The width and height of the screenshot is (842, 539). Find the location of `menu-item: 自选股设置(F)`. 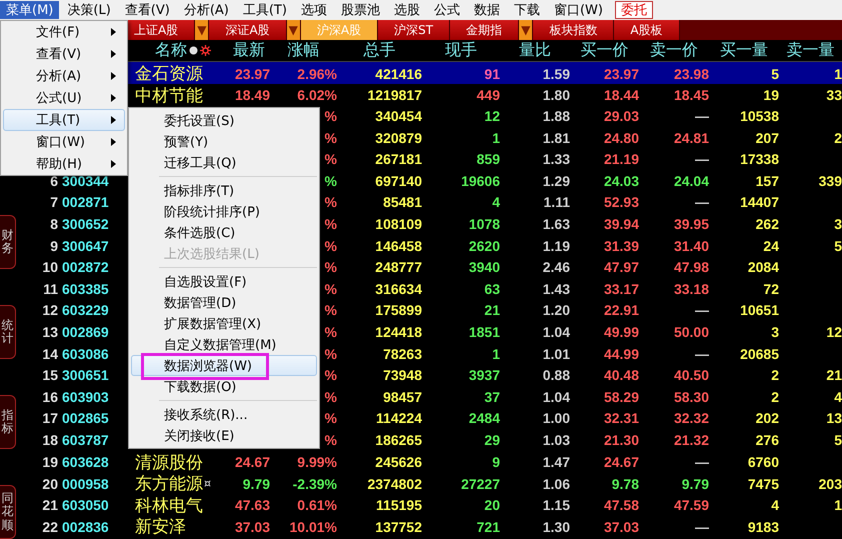

menu-item: 自选股设置(F) is located at coordinates (224, 281).